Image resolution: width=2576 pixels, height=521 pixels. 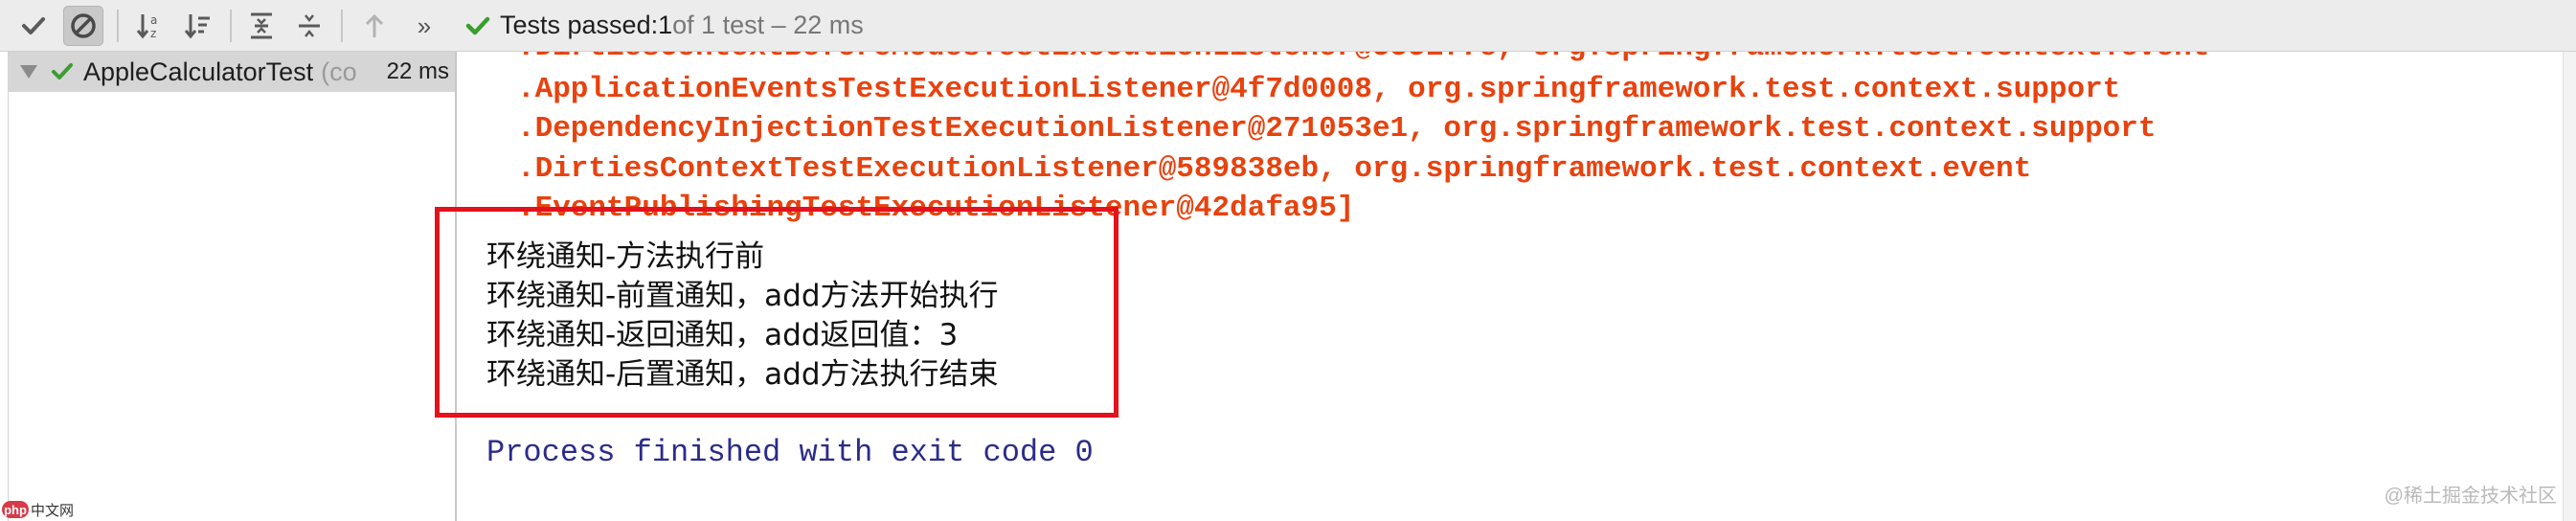 I want to click on previous-failed-button, so click(x=374, y=26).